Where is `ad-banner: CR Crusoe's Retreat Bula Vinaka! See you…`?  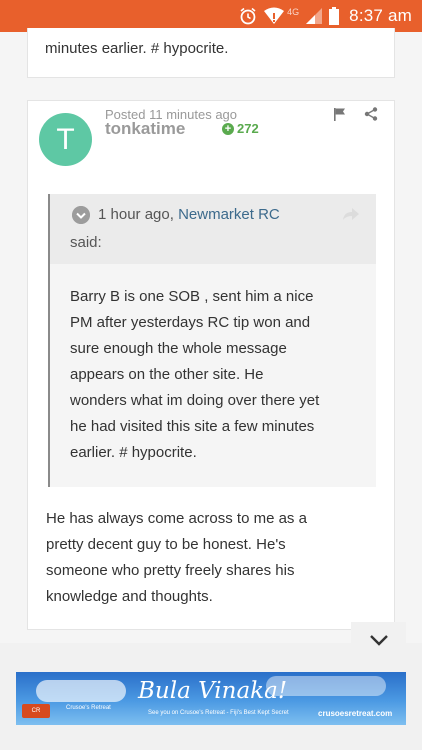
ad-banner: CR Crusoe's Retreat Bula Vinaka! See you… is located at coordinates (211, 698).